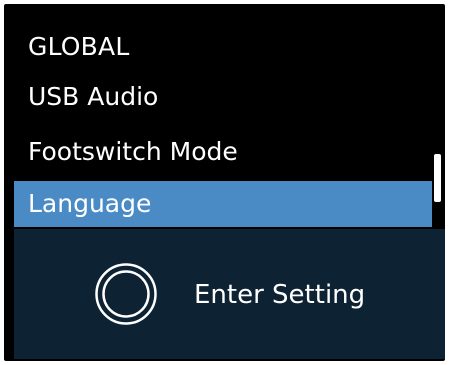 The image size is (449, 365). What do you see at coordinates (126, 294) in the screenshot?
I see `knob-press-icon` at bounding box center [126, 294].